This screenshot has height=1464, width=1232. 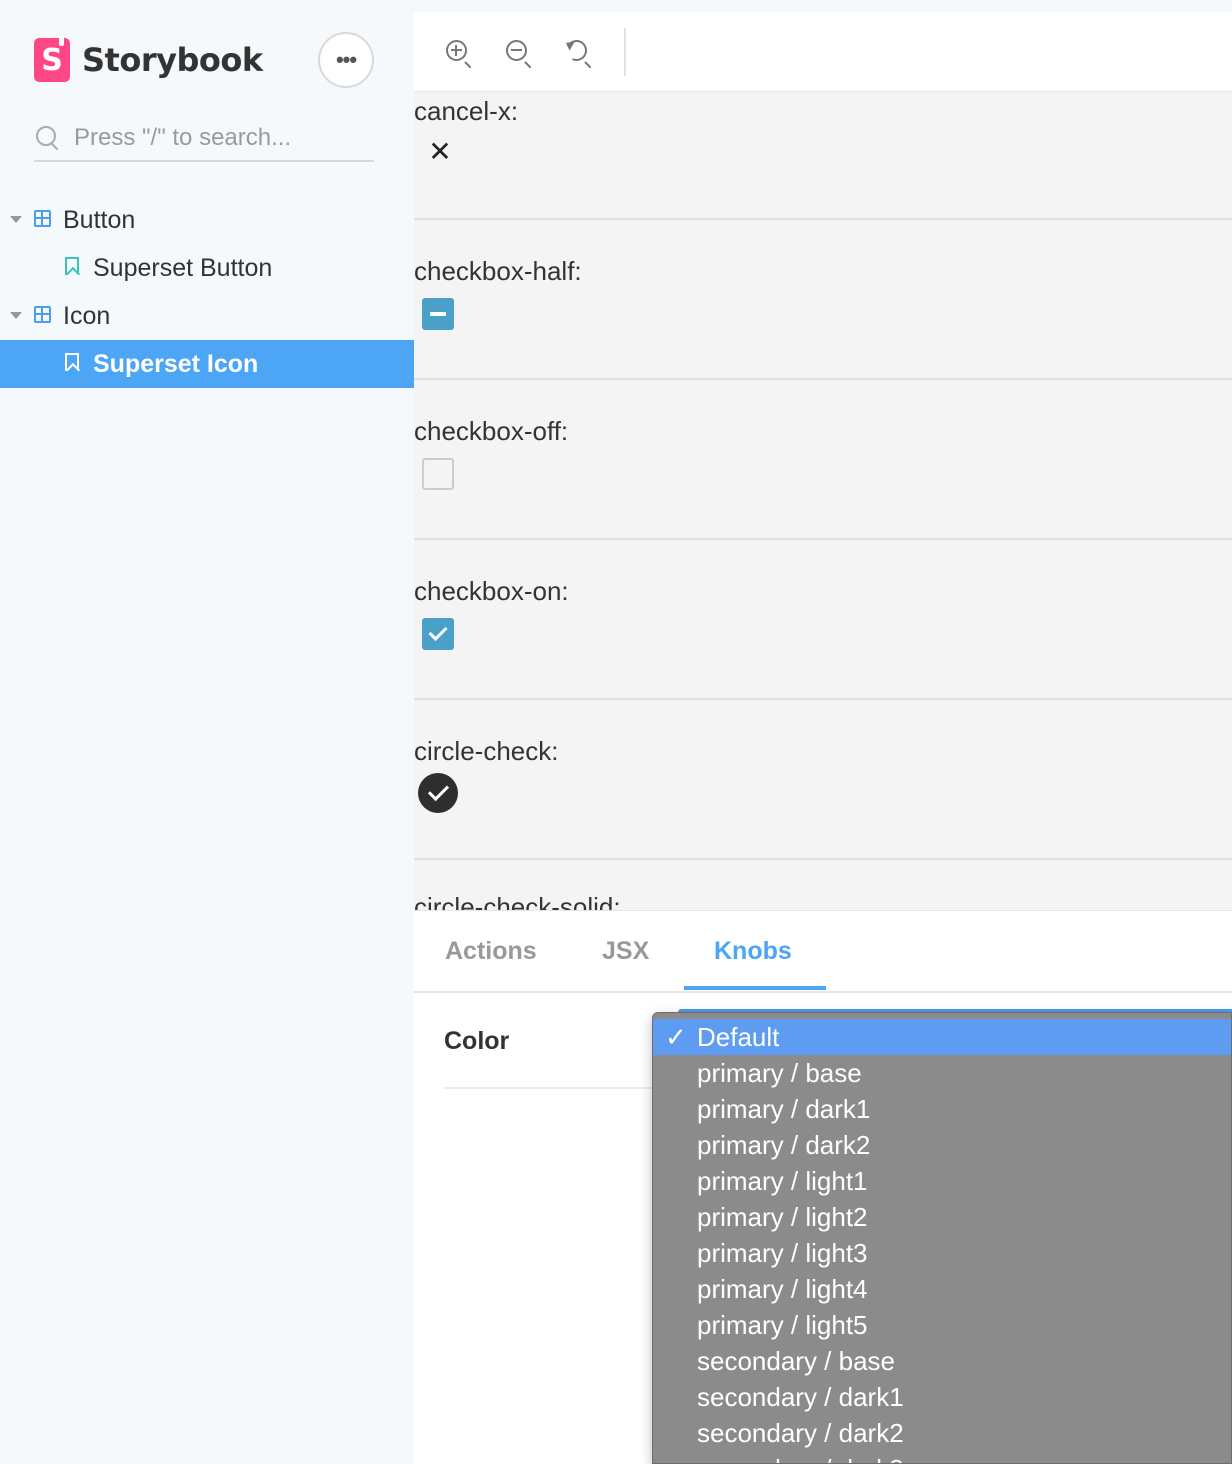 What do you see at coordinates (491, 431) in the screenshot?
I see `icon-name: checkbox-off:` at bounding box center [491, 431].